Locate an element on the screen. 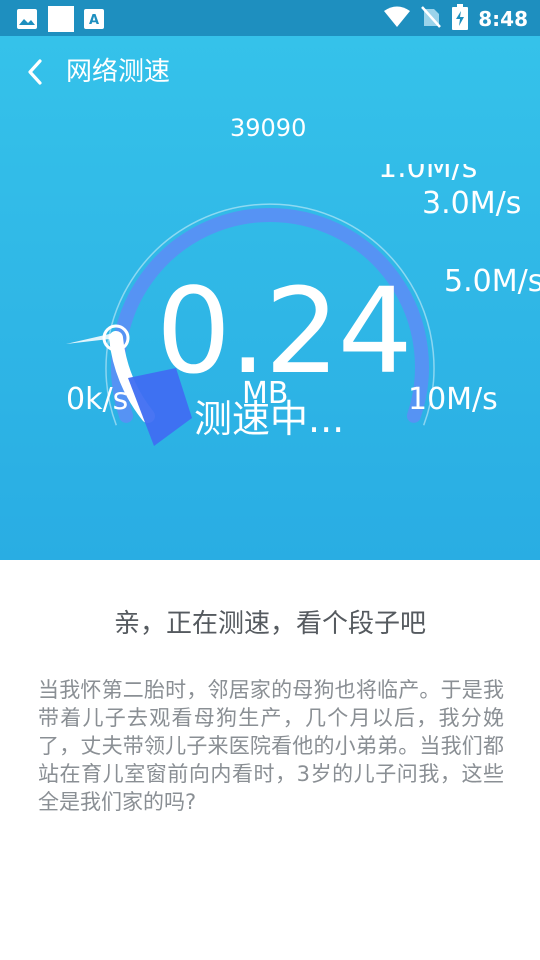 This screenshot has width=540, height=960. tick-label-10: 10M/s is located at coordinates (453, 399).